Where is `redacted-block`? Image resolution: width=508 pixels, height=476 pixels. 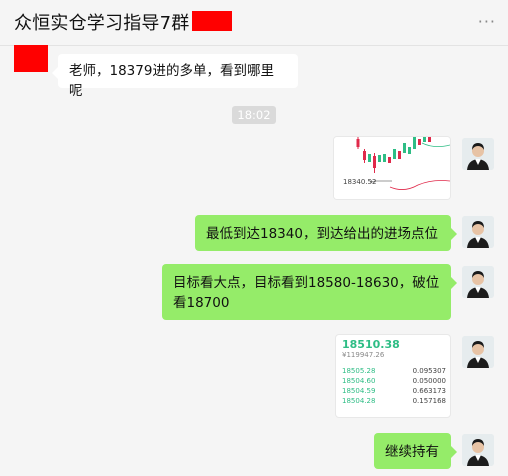 redacted-block is located at coordinates (212, 21).